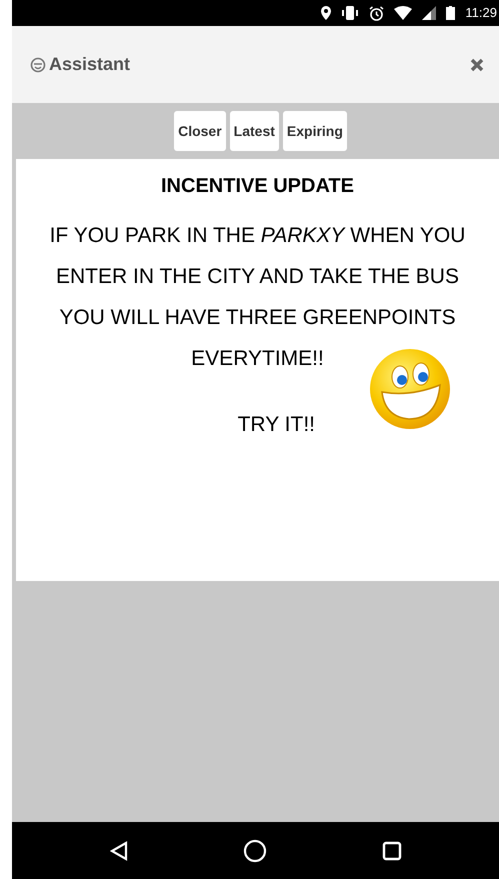 Image resolution: width=499 pixels, height=879 pixels. Describe the element at coordinates (451, 13) in the screenshot. I see `battery-icon` at that location.